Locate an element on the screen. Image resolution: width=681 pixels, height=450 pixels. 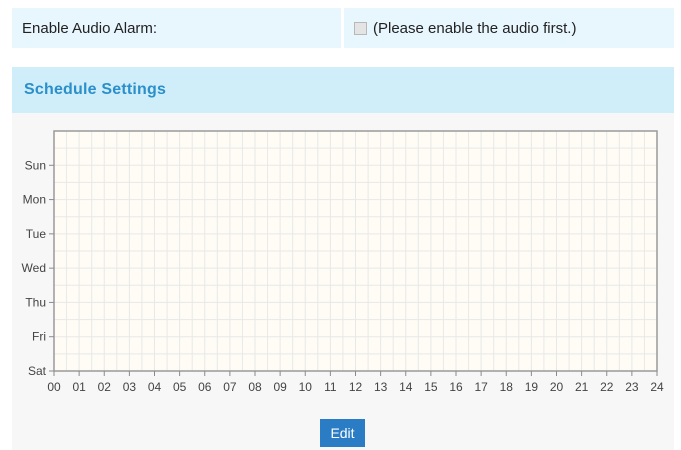
x-tick-label-20: 20 is located at coordinates (557, 387).